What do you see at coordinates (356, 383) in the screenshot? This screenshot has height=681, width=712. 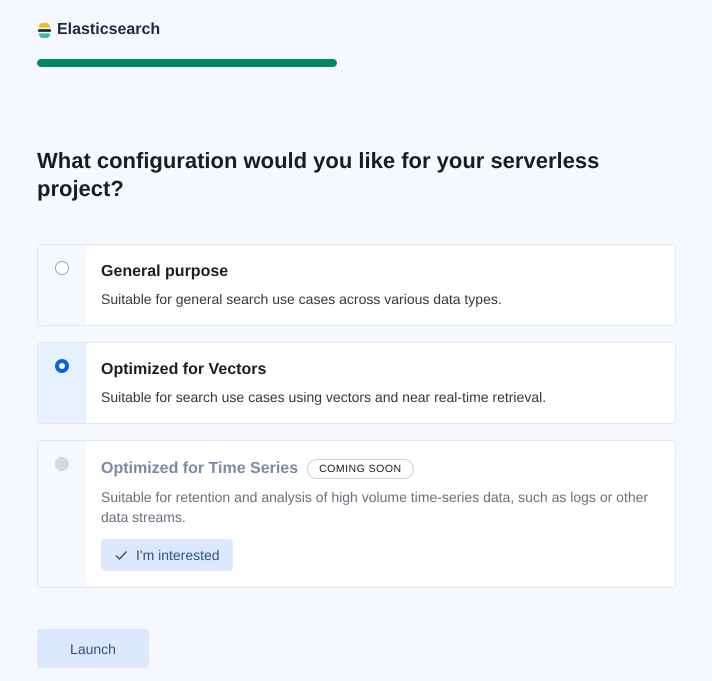 I see `option-card: Optimized for Vectors Suitable for search use cases using vectors and near real-time retrieval.` at bounding box center [356, 383].